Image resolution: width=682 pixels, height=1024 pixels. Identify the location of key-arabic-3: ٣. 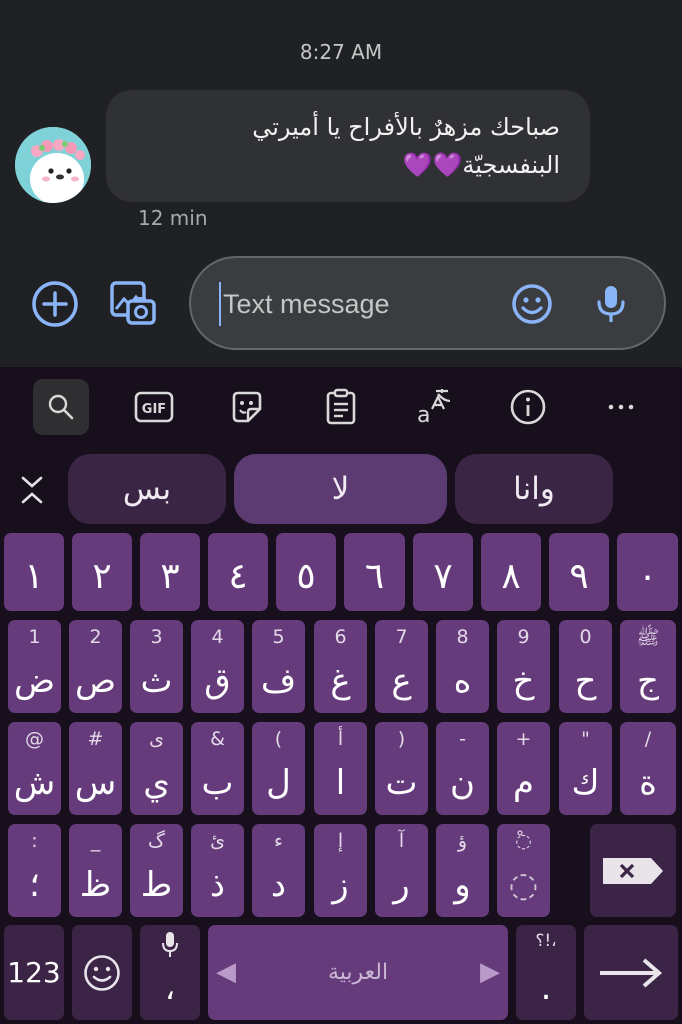
(170, 572).